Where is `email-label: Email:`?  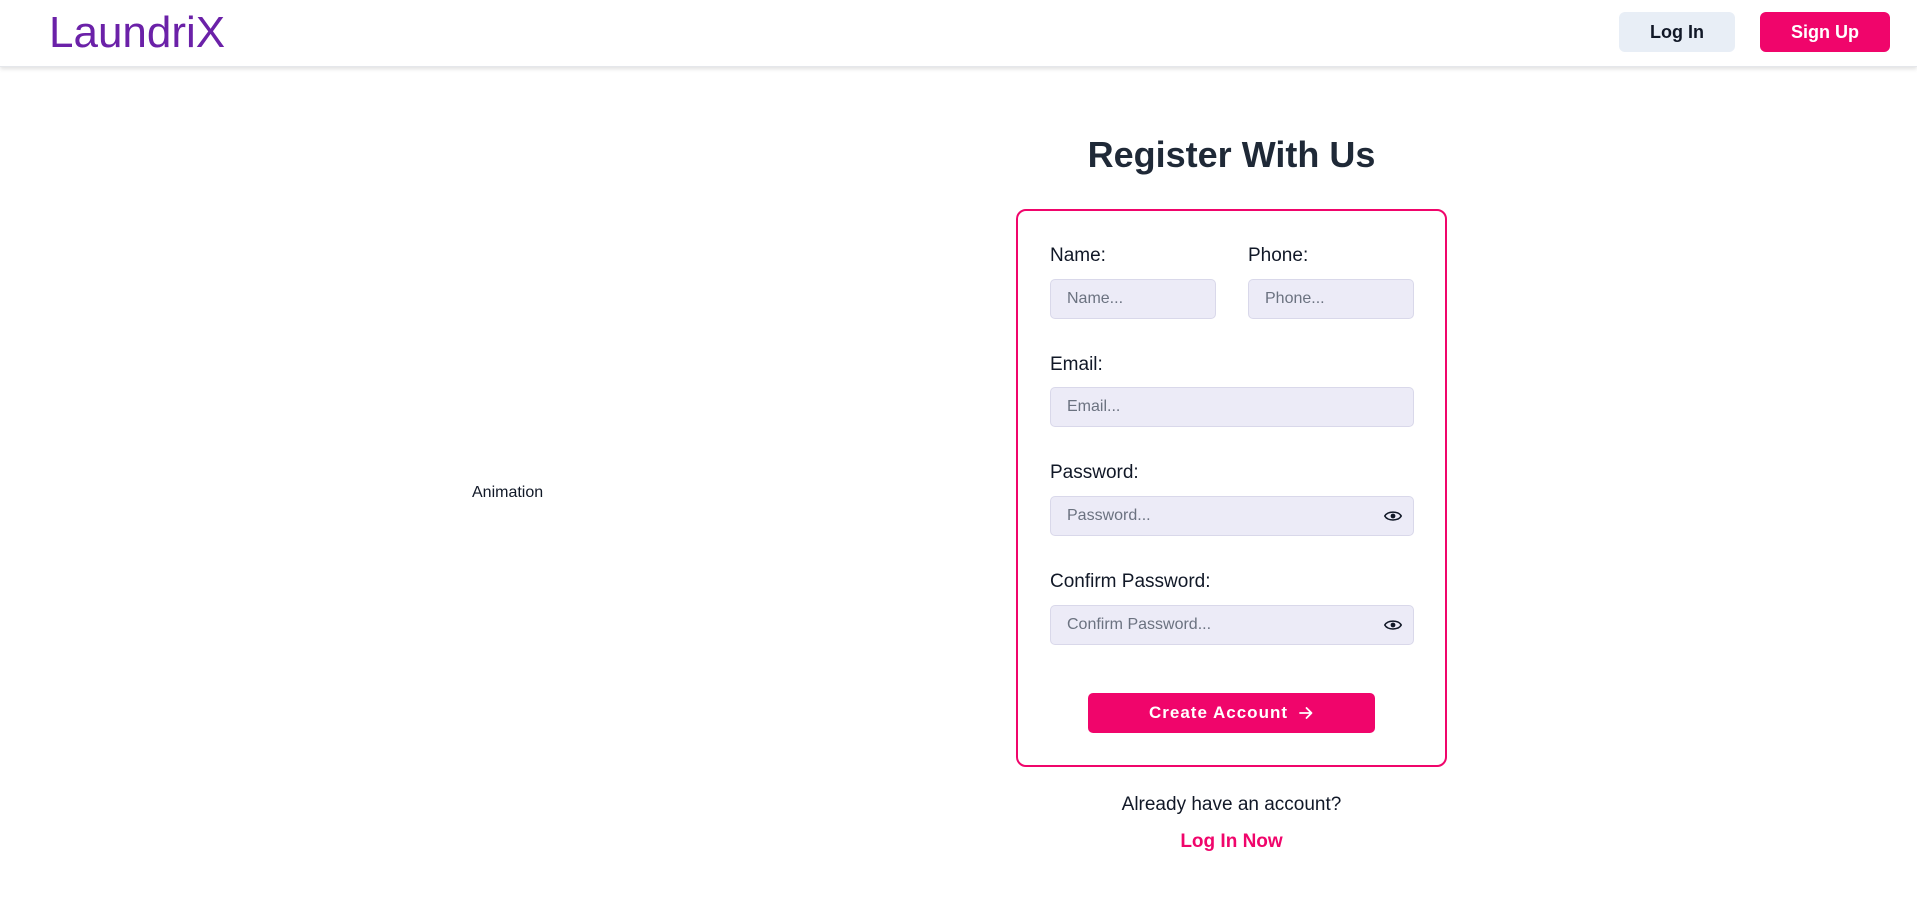
email-label: Email: is located at coordinates (1076, 364).